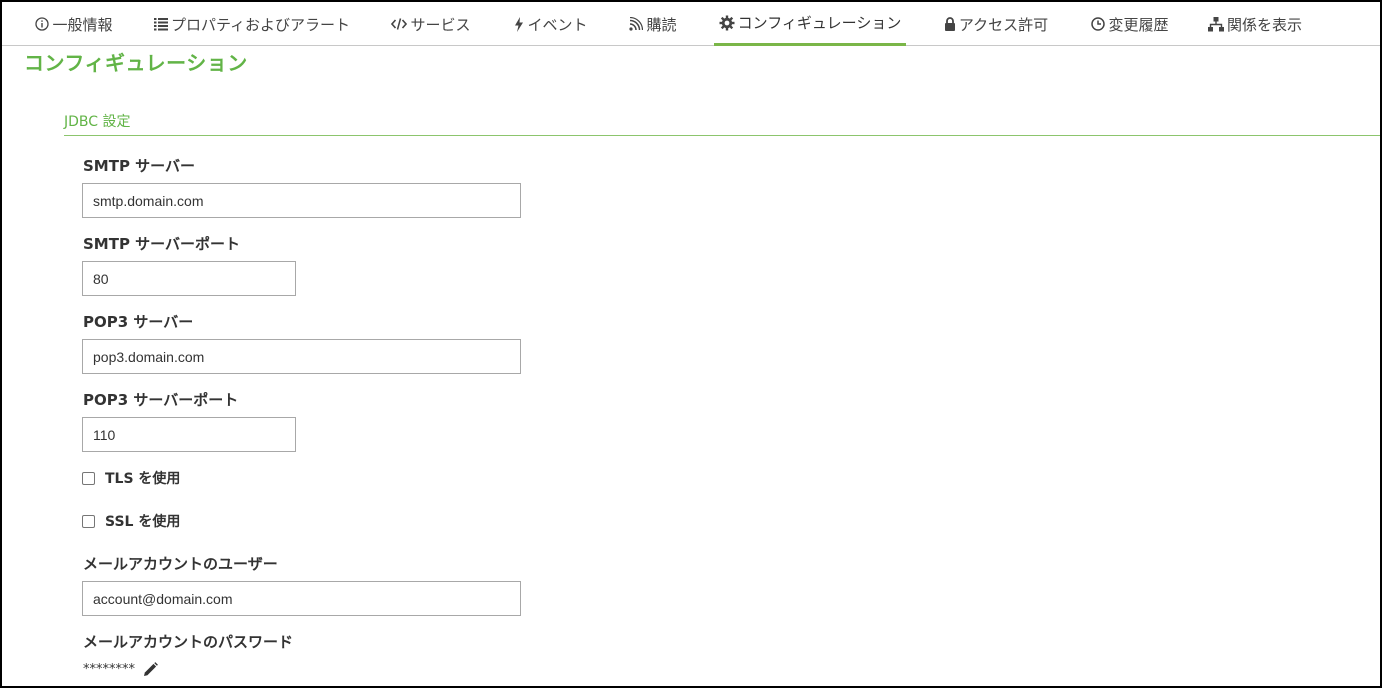 Image resolution: width=1382 pixels, height=688 pixels. Describe the element at coordinates (82, 24) in the screenshot. I see `tab-label: 一般情報` at that location.